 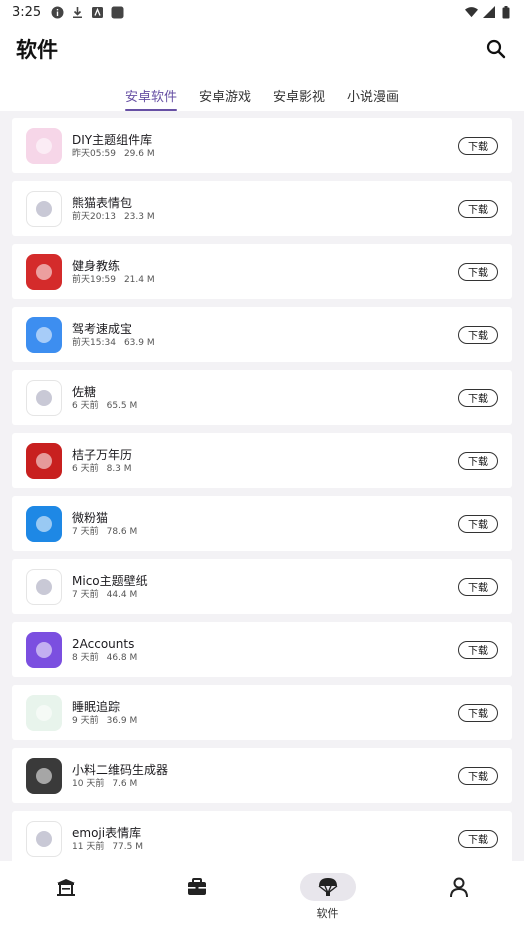 What do you see at coordinates (196, 886) in the screenshot?
I see `toolbox-icon` at bounding box center [196, 886].